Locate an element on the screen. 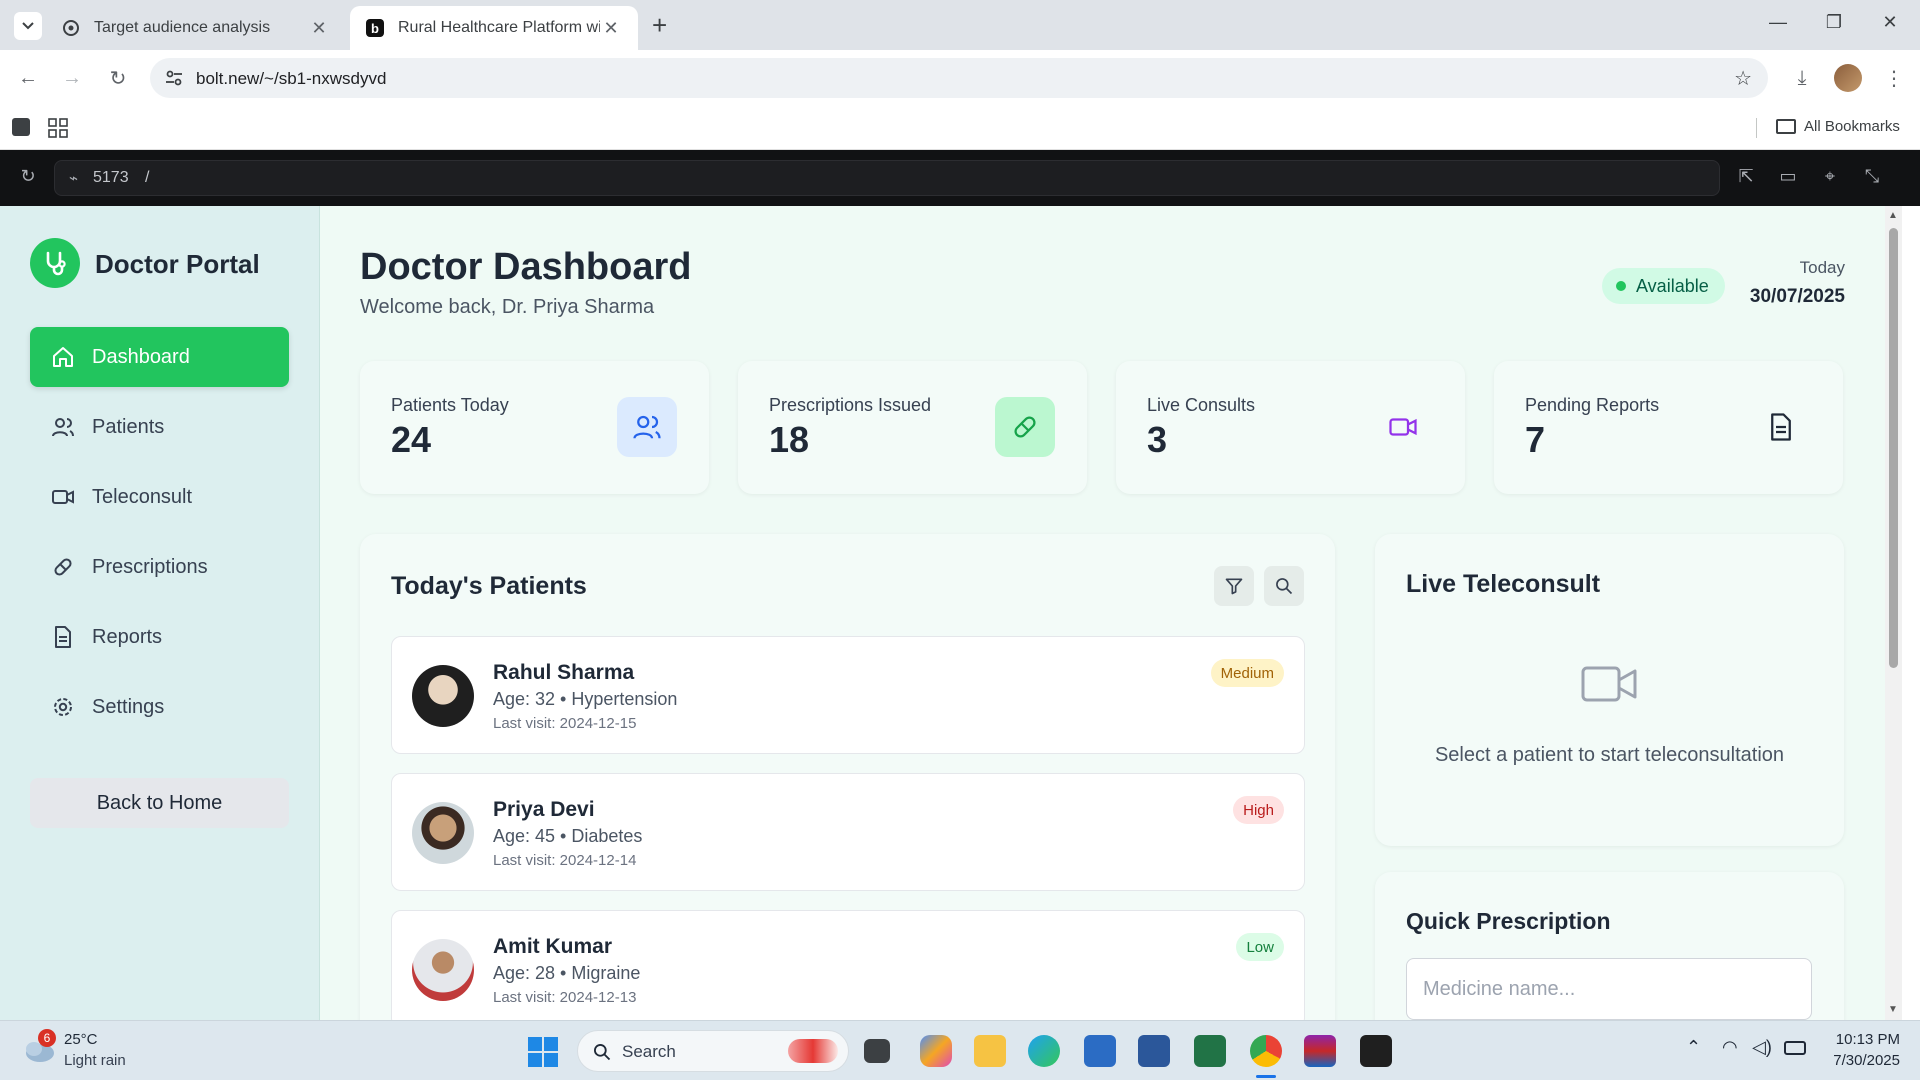  restore-icon: ❐ is located at coordinates (1834, 22).